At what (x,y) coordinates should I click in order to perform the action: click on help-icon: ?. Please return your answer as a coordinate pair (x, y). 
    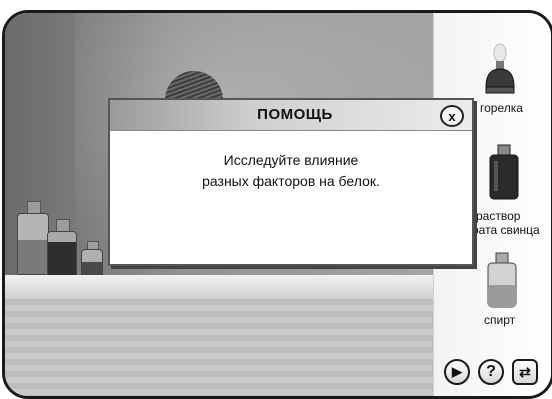
    Looking at the image, I should click on (491, 371).